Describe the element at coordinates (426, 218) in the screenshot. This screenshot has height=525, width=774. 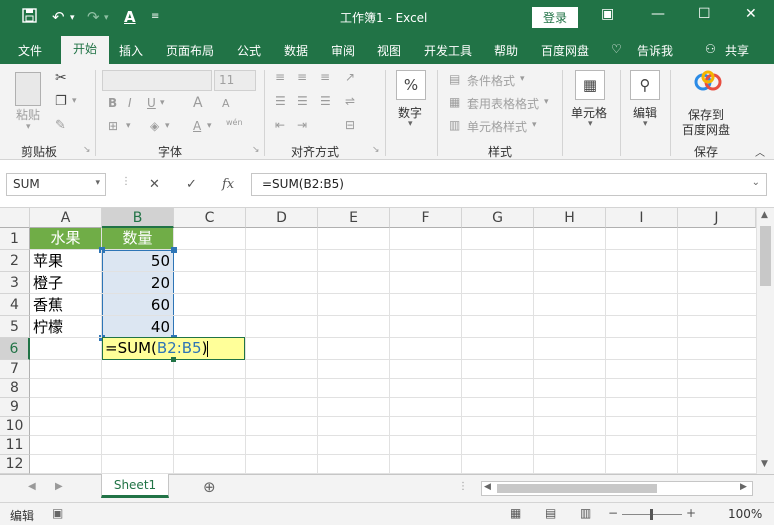
I see `column-header-f: F` at that location.